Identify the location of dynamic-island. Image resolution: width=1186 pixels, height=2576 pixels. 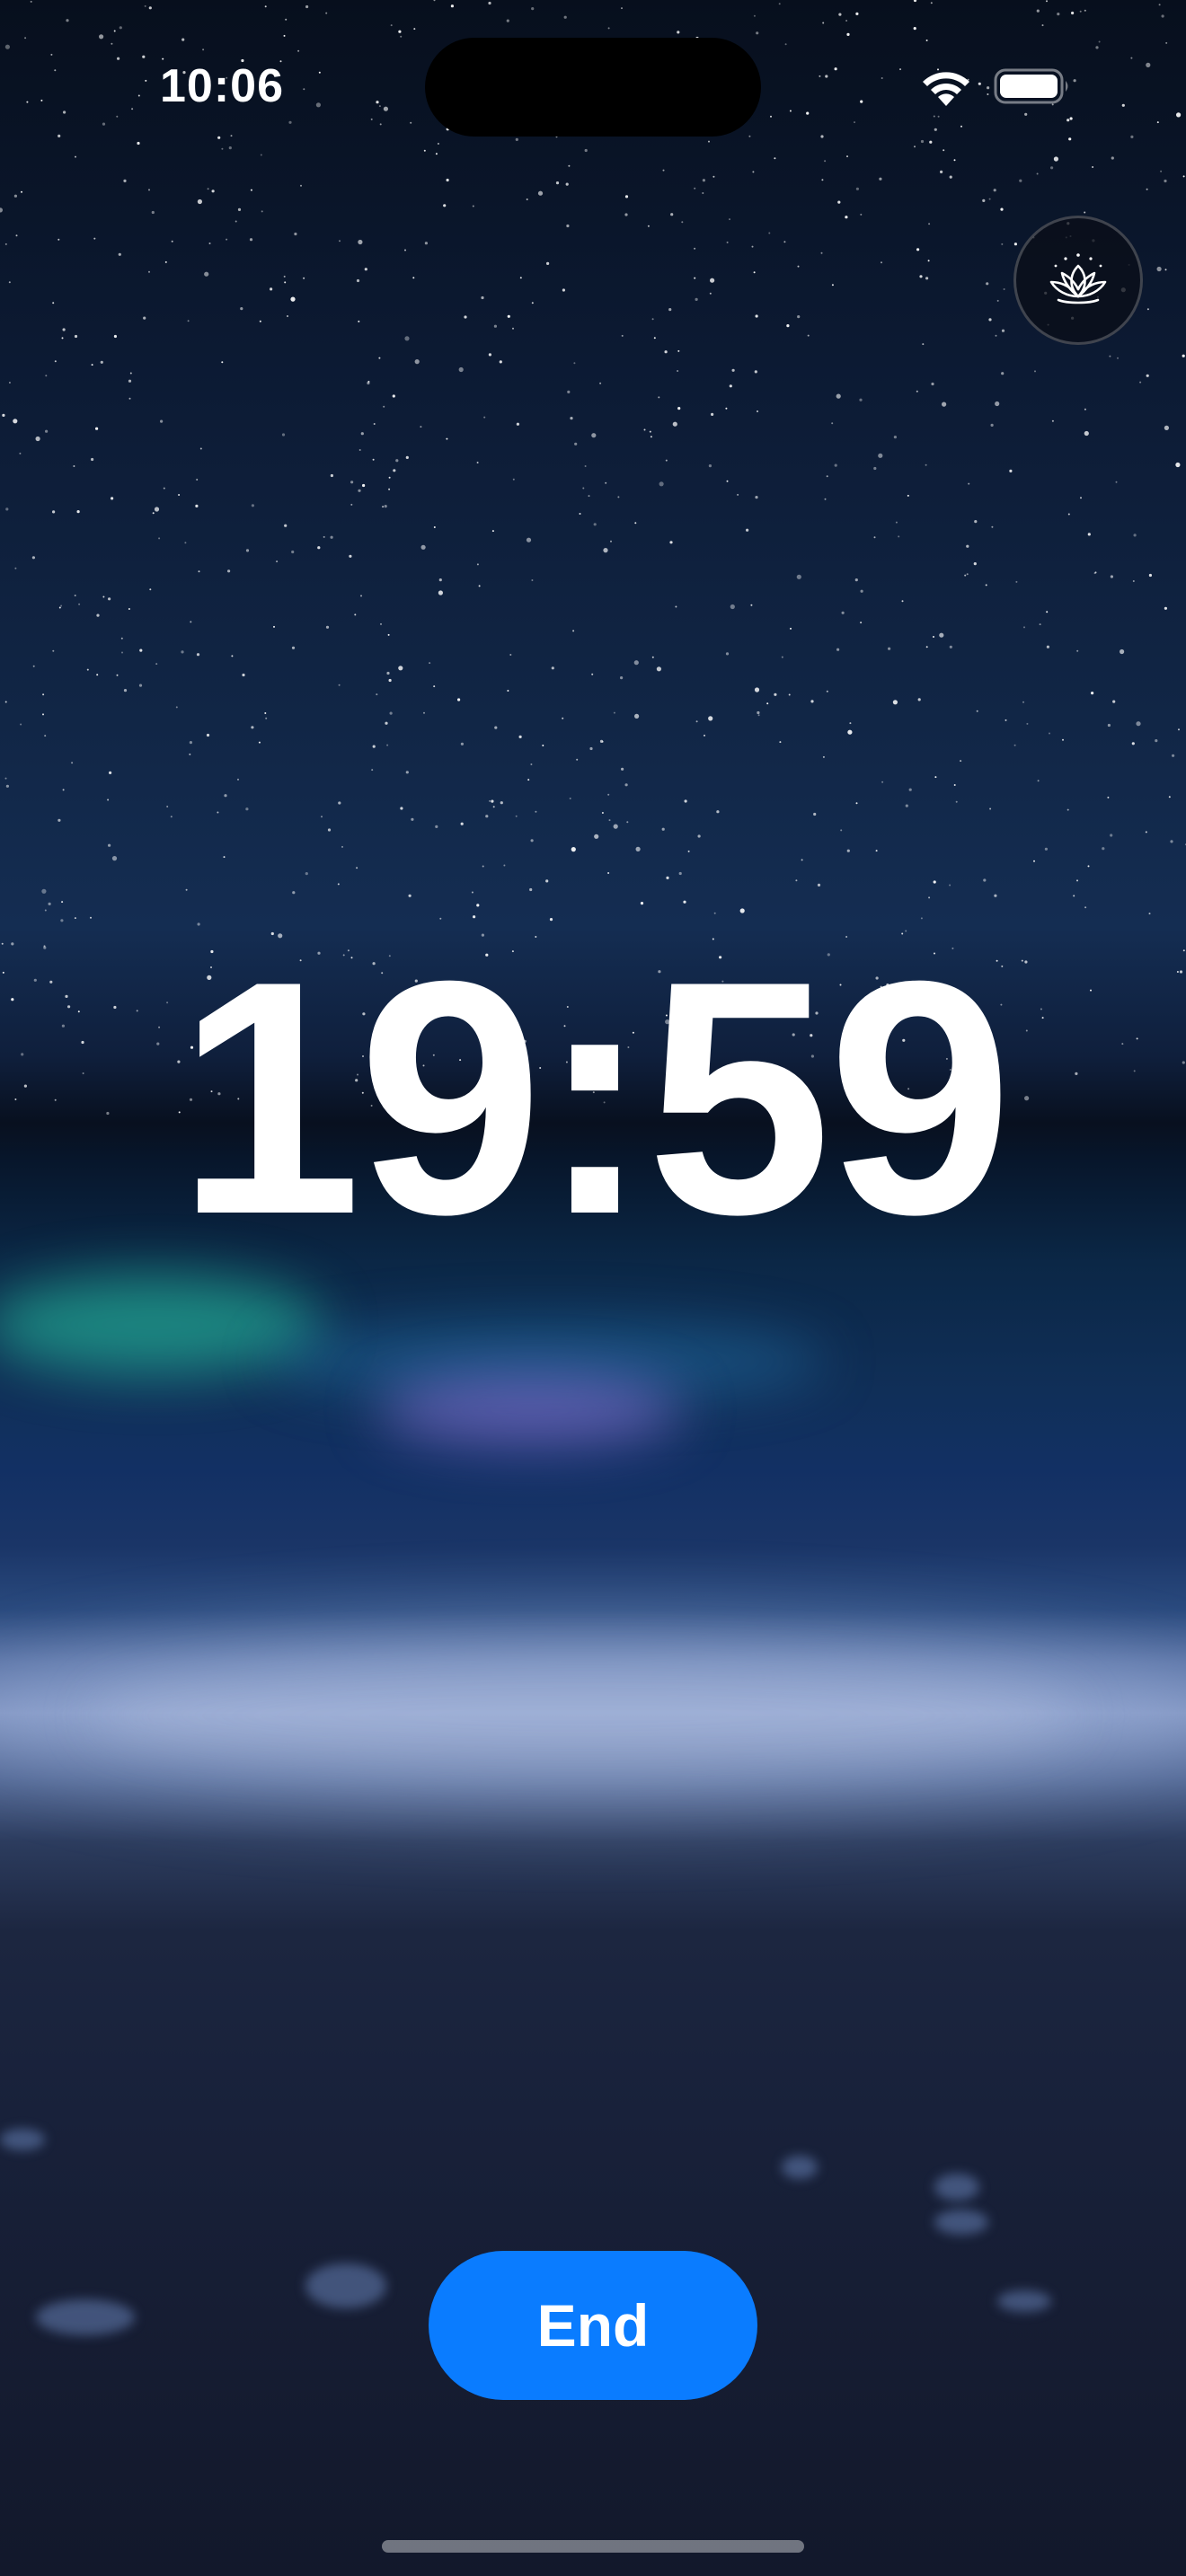
(593, 87).